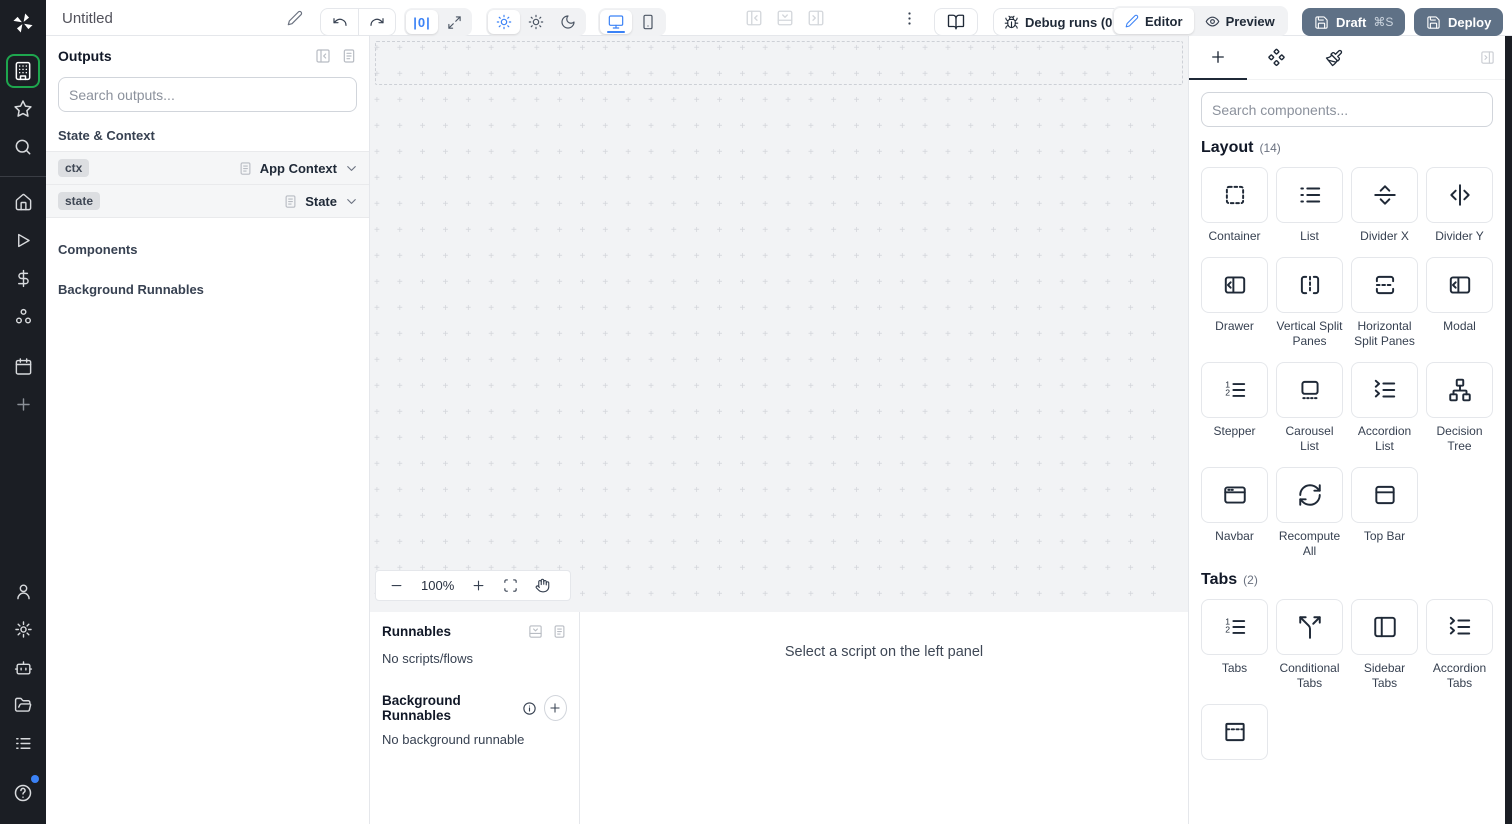  Describe the element at coordinates (1234, 205) in the screenshot. I see `component-card-container: Container` at that location.